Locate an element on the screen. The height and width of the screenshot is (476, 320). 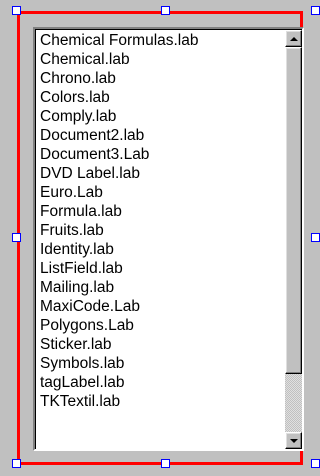
list-item: Euro.Lab is located at coordinates (119, 192).